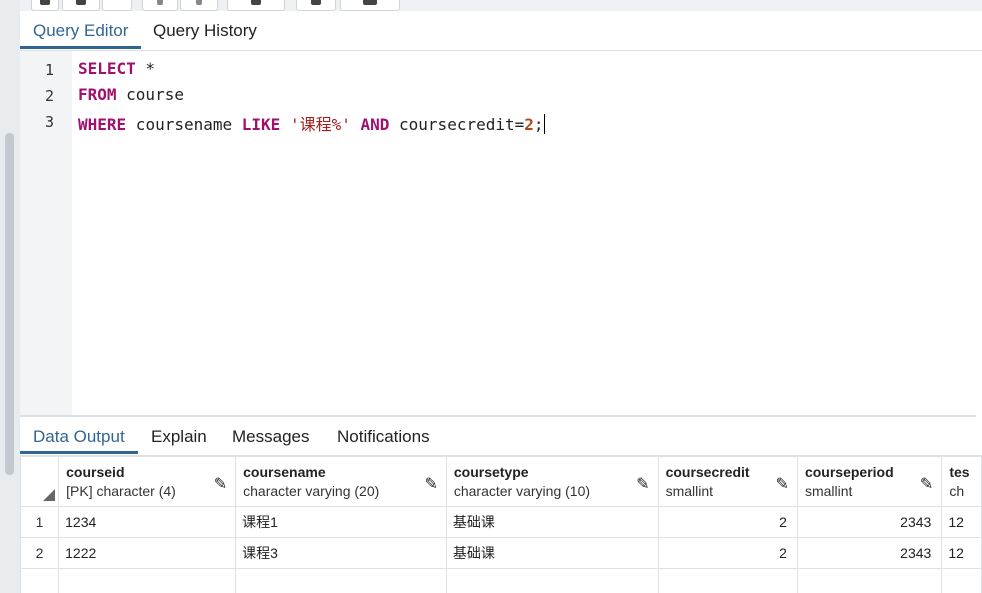  Describe the element at coordinates (552, 481) in the screenshot. I see `column-header-coursetype: coursetype character varying (10) ✎` at that location.